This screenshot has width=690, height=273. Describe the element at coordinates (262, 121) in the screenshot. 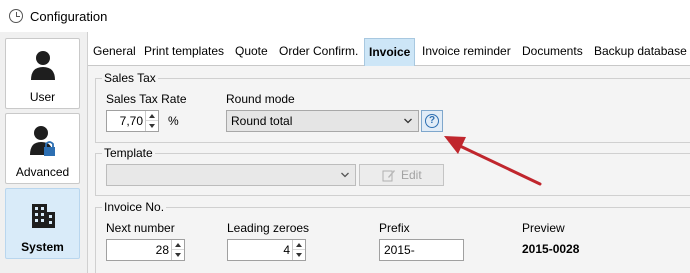

I see `round-mode-value: Round total` at that location.